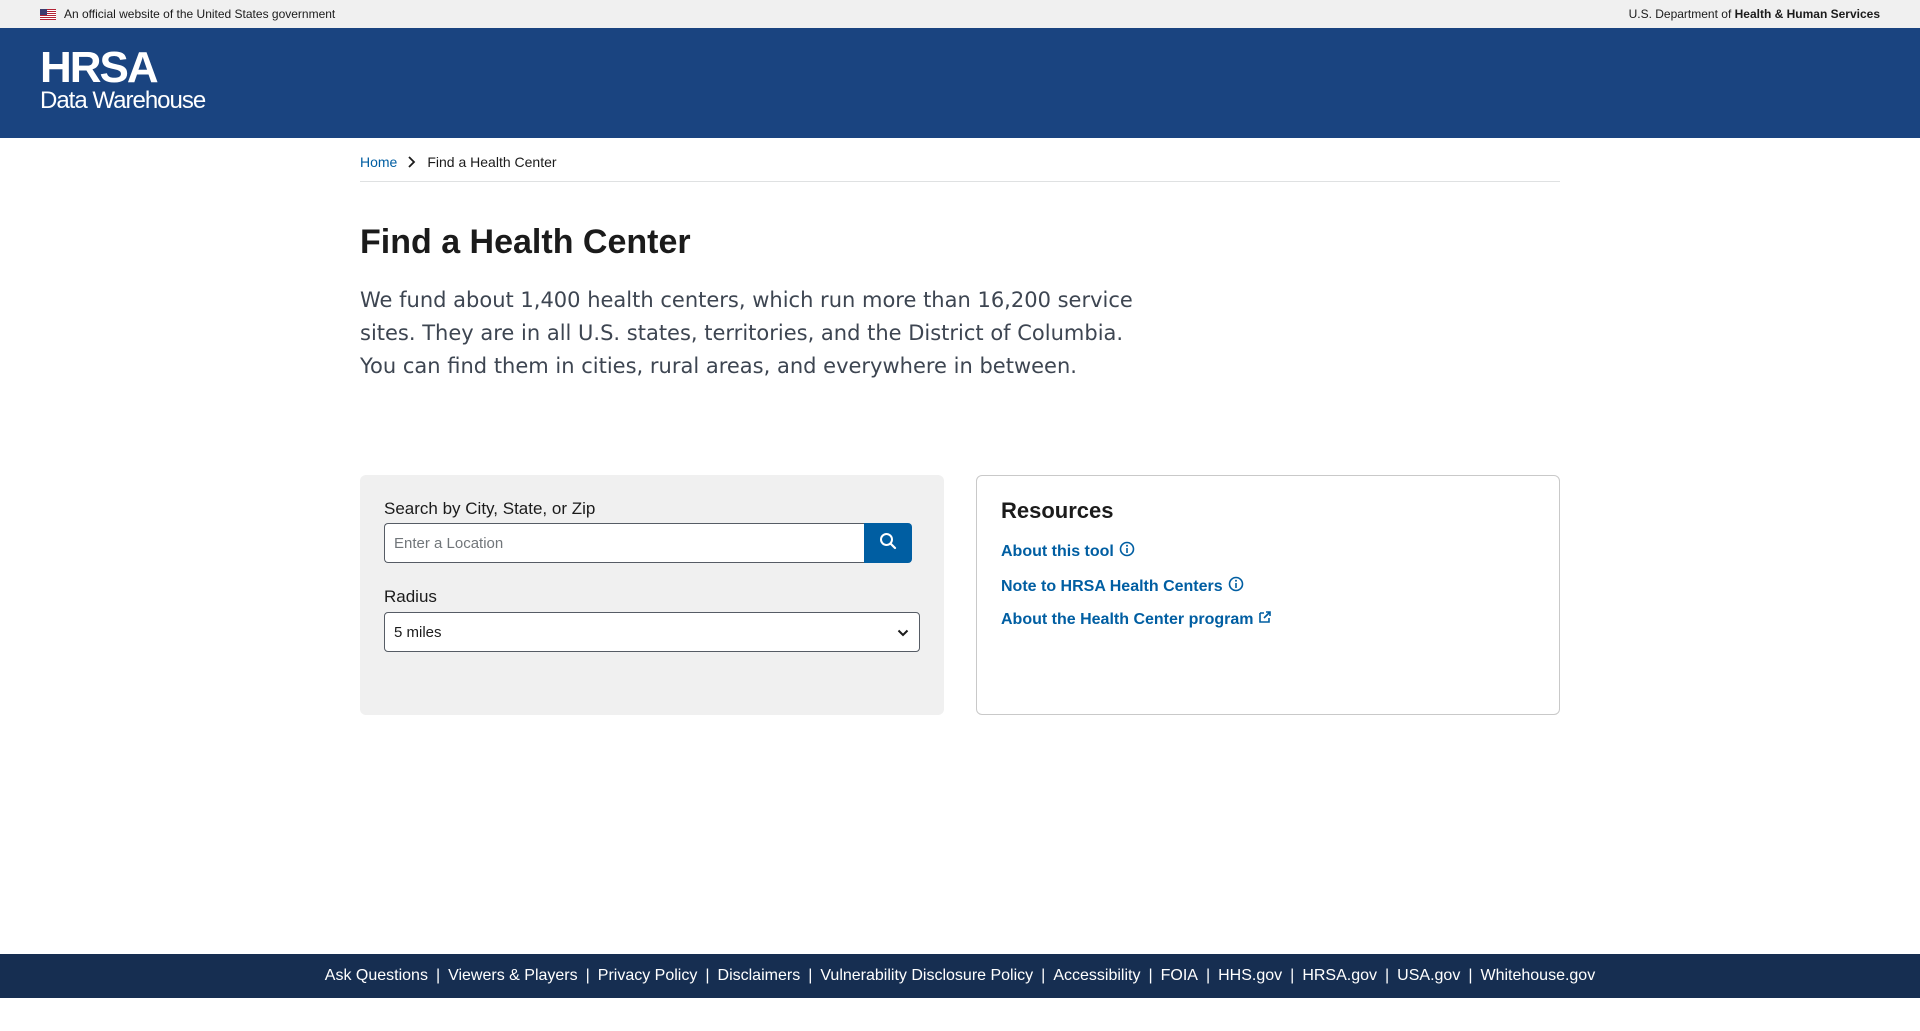 This screenshot has height=1031, width=1920. Describe the element at coordinates (624, 543) in the screenshot. I see `location-search-input: Enter a Location` at that location.